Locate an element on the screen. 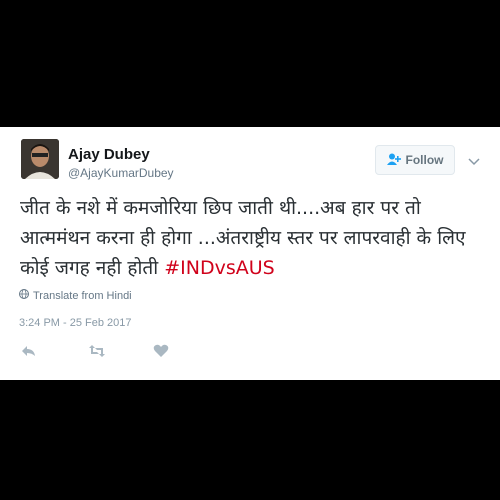 Image resolution: width=500 pixels, height=500 pixels. globe-icon is located at coordinates (24, 295).